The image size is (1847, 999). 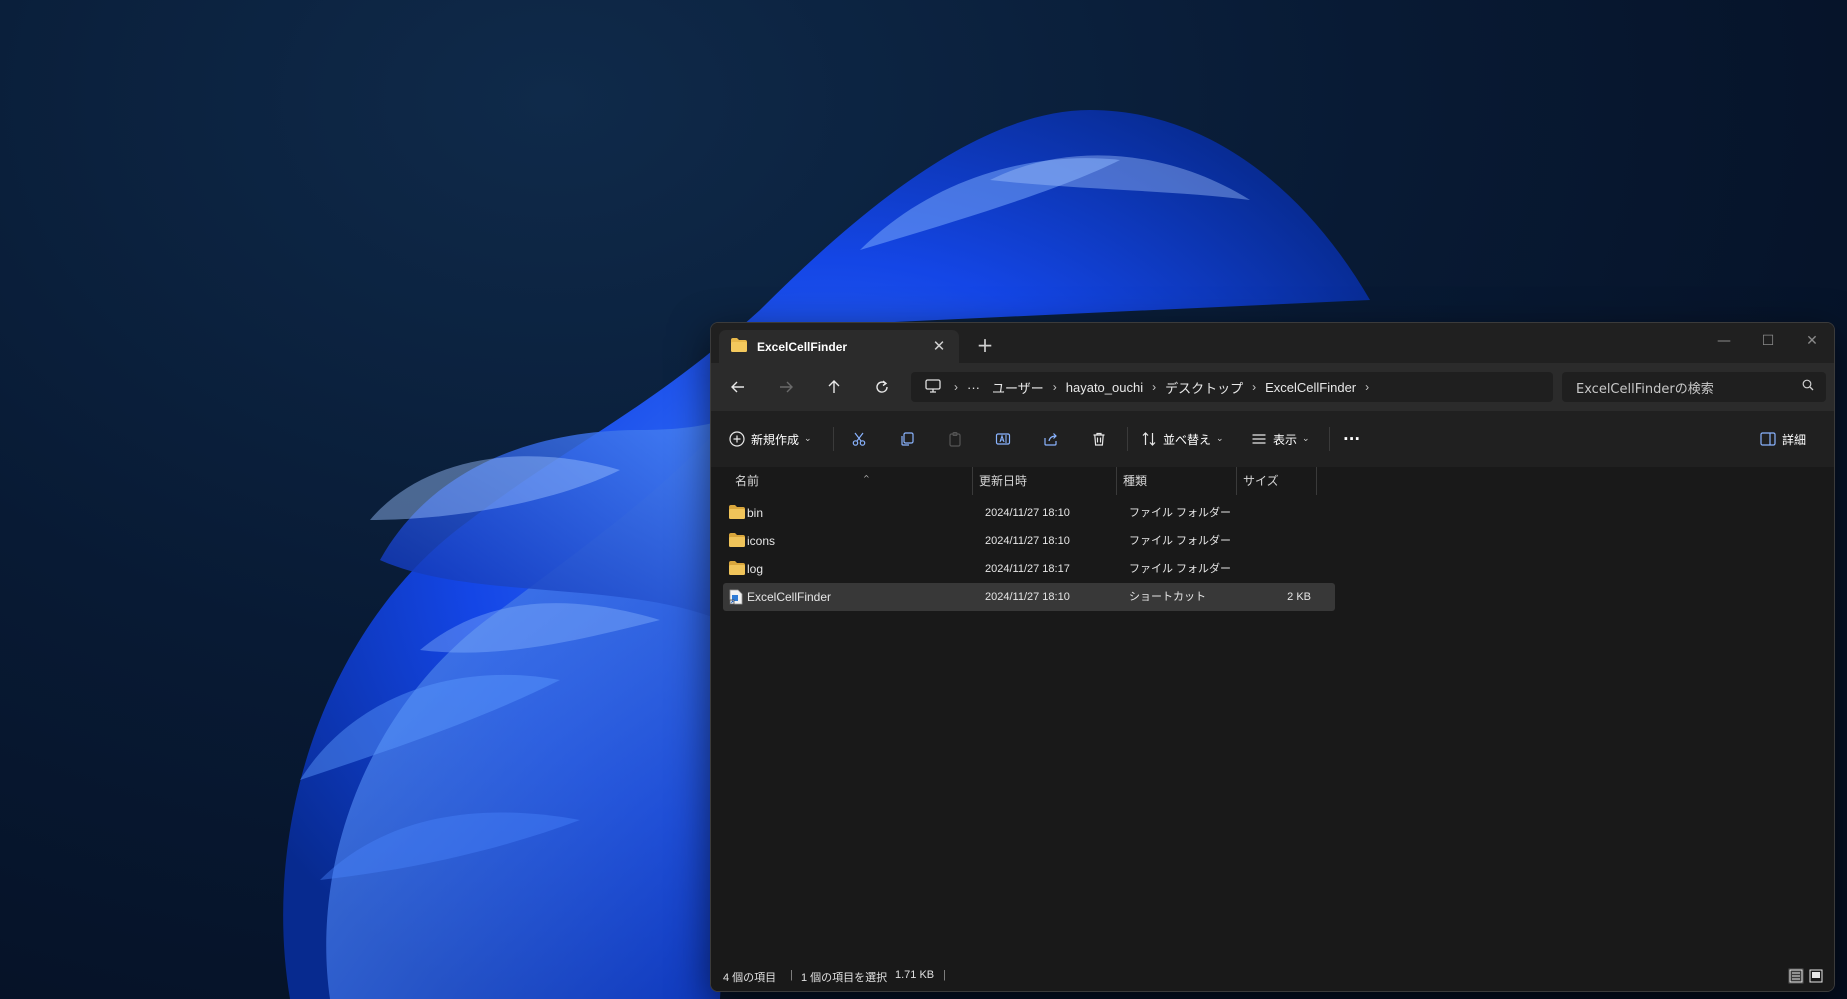 I want to click on details-view-toggle, so click(x=1796, y=976).